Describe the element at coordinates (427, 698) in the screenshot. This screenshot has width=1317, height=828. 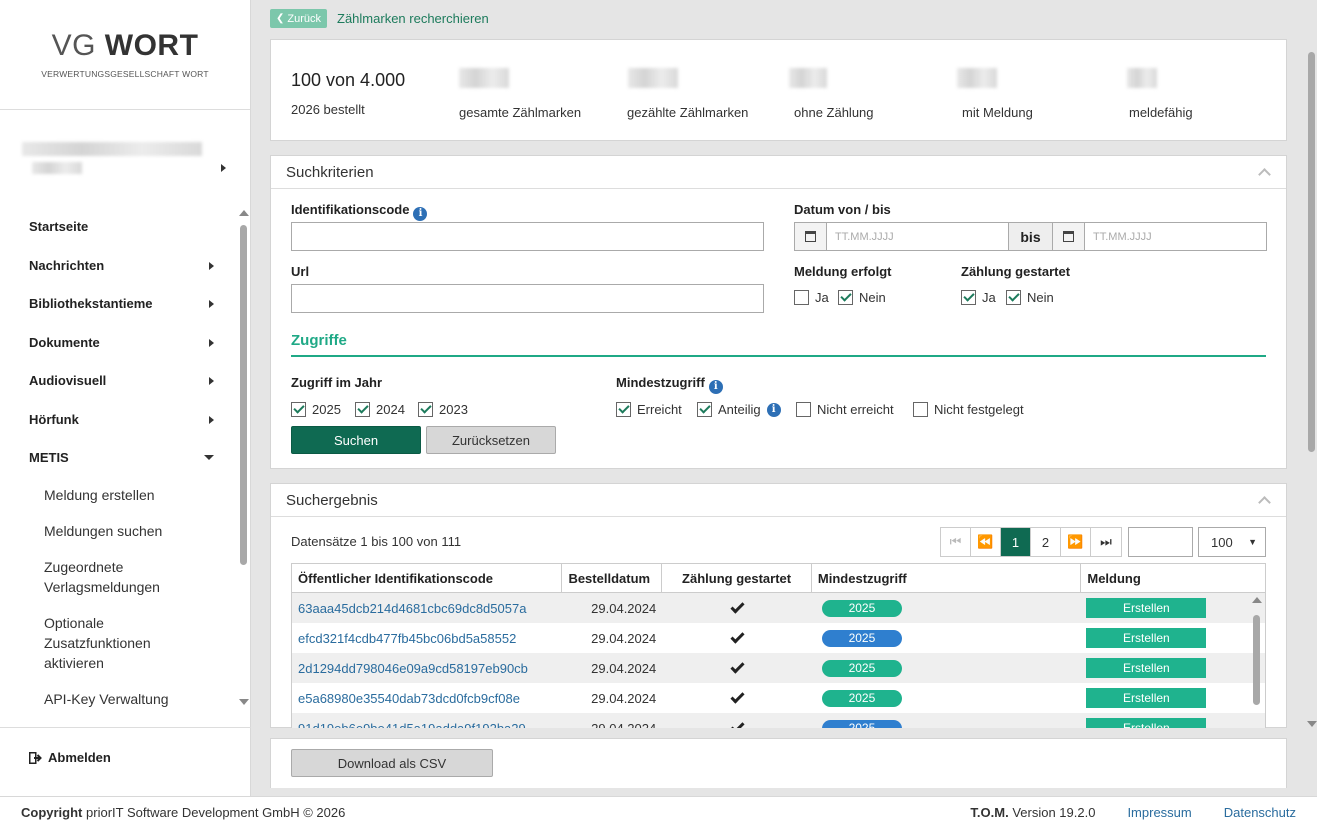
I see `row-code-link: e5a68980e35540dab73dcd0fcb9cf08e` at that location.